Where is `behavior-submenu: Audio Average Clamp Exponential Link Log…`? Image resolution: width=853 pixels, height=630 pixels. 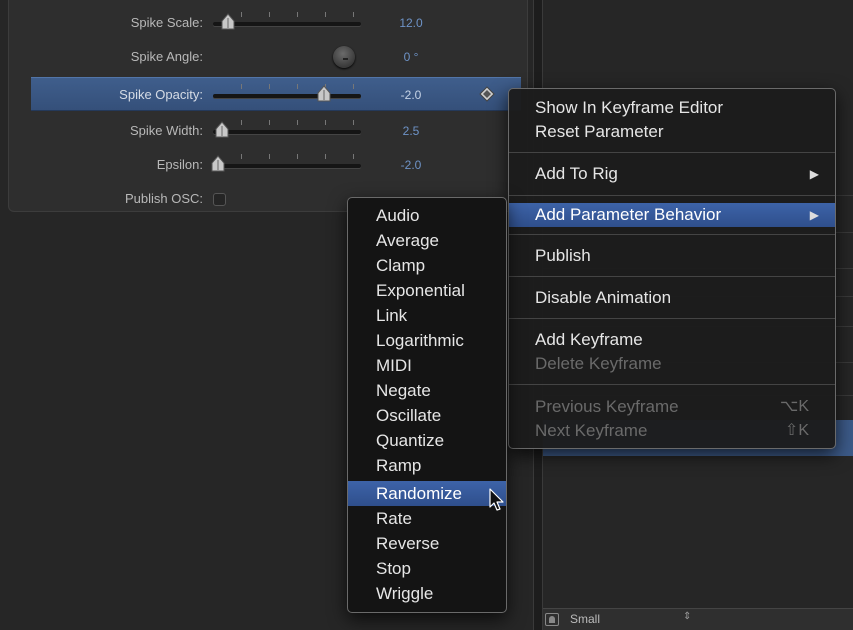
behavior-submenu: Audio Average Clamp Exponential Link Log… is located at coordinates (427, 405).